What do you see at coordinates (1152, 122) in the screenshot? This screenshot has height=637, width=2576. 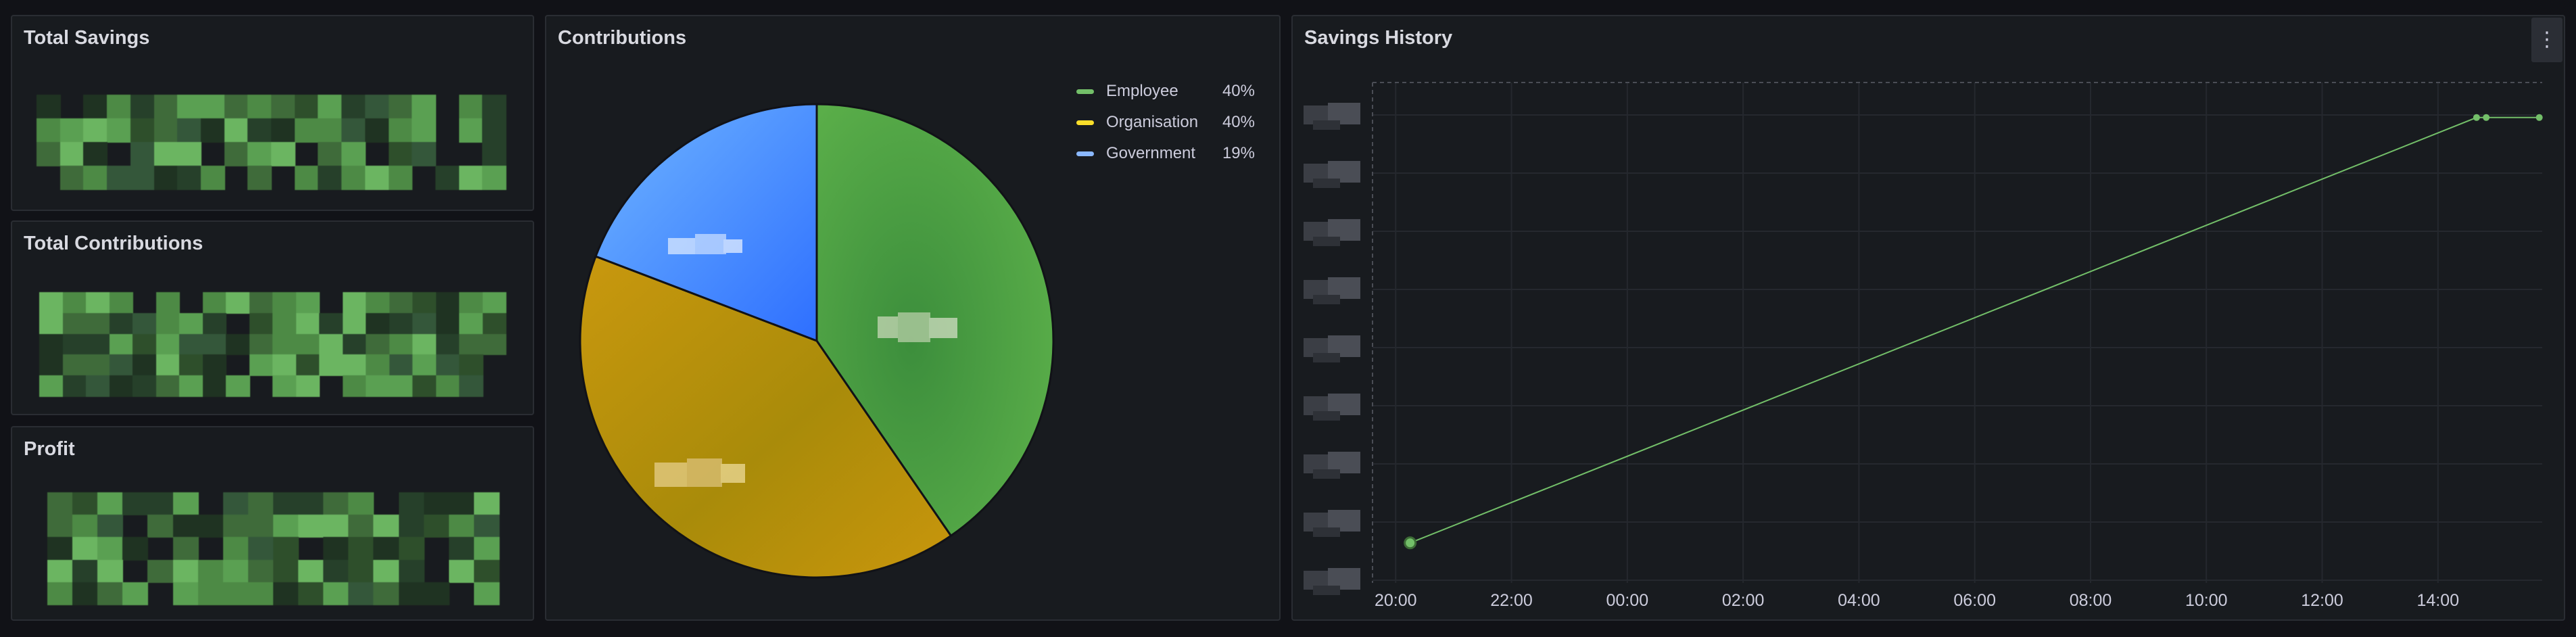 I see `legend-label: Organisation` at bounding box center [1152, 122].